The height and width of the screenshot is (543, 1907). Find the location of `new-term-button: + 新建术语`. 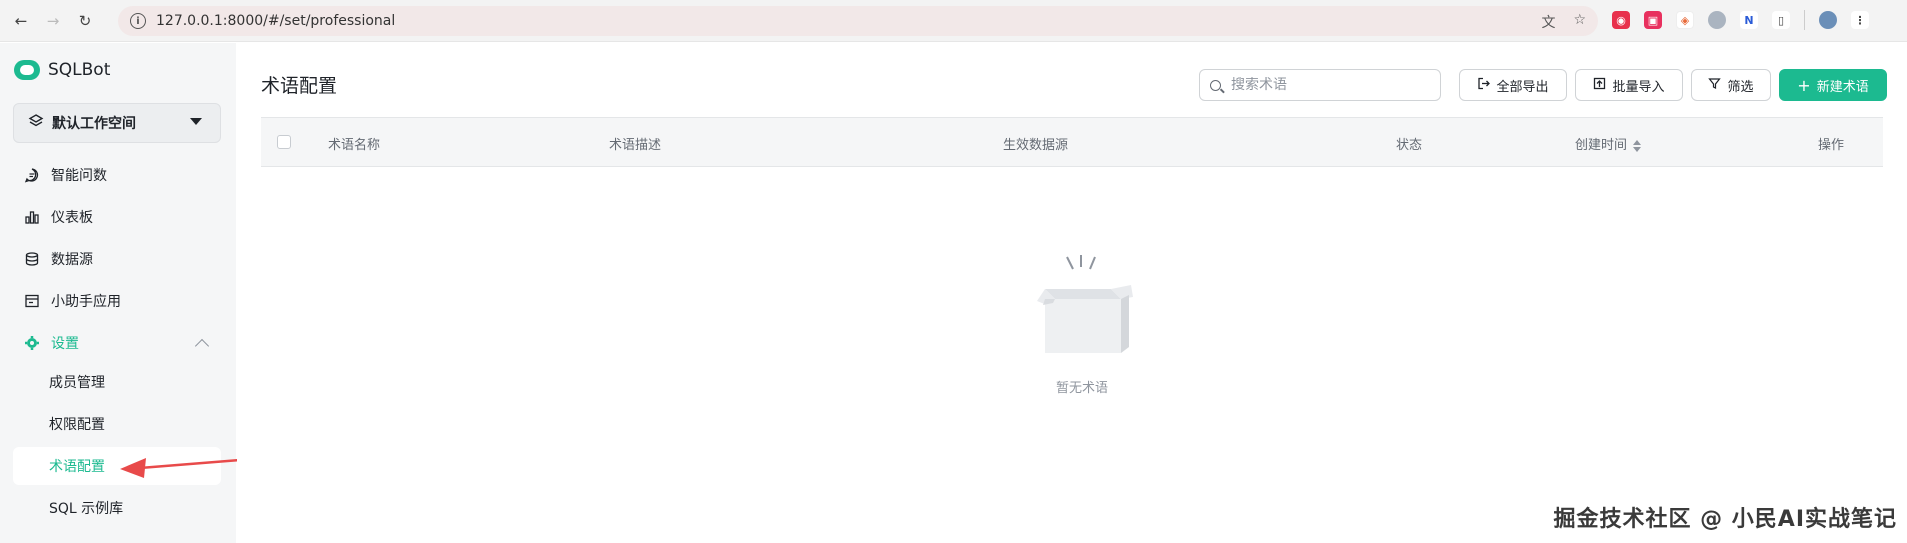

new-term-button: + 新建术语 is located at coordinates (1833, 85).